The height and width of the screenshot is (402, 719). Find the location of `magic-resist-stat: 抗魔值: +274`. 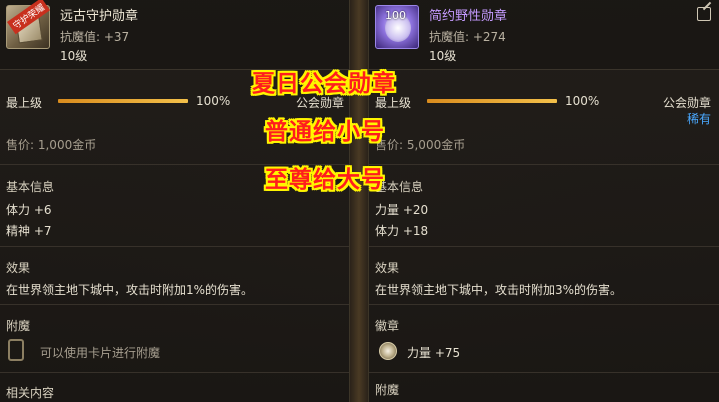

magic-resist-stat: 抗魔值: +274 is located at coordinates (467, 37).